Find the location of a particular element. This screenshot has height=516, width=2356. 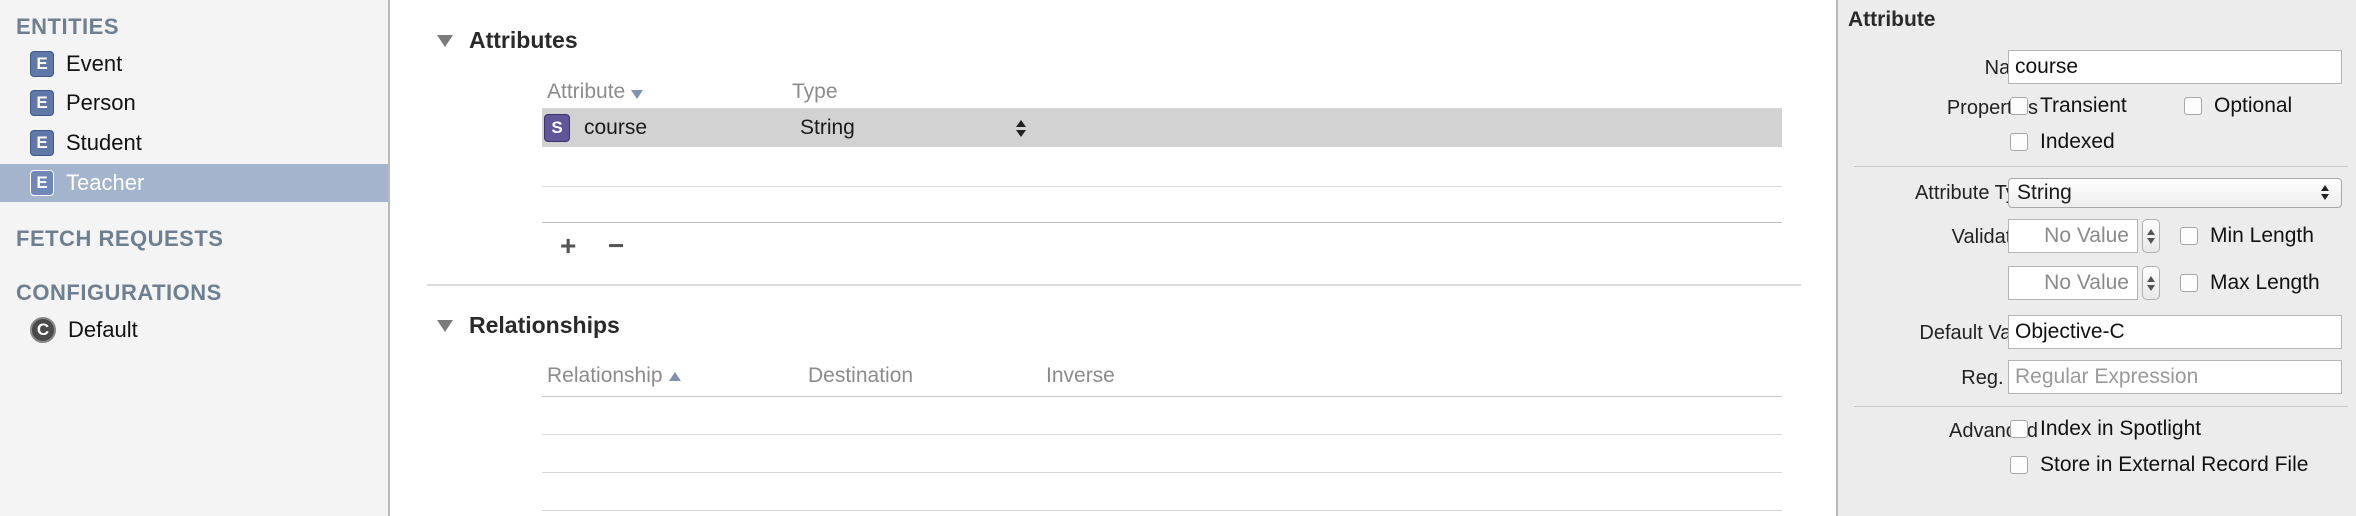

transient-checkbox: Transient is located at coordinates (2068, 106).